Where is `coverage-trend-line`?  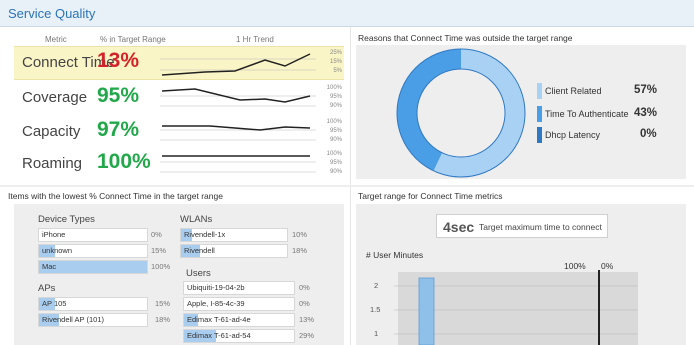
coverage-trend-line is located at coordinates (238, 97).